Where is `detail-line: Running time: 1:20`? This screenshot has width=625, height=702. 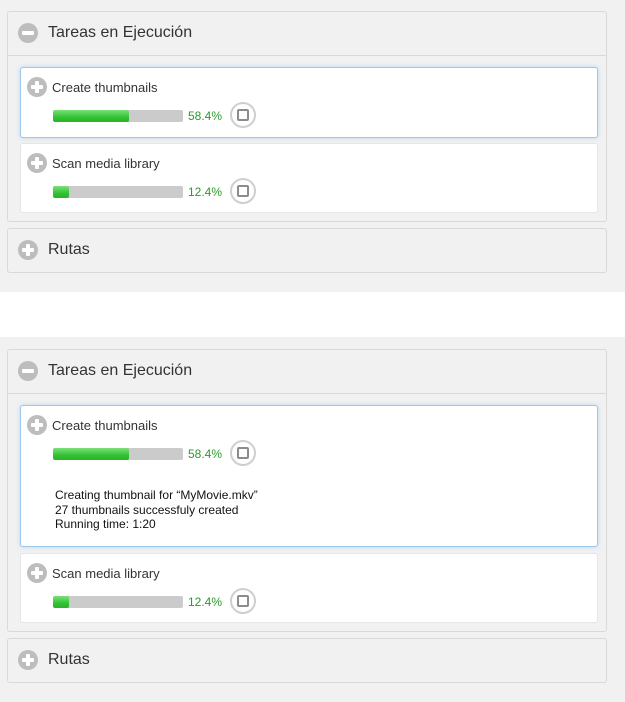 detail-line: Running time: 1:20 is located at coordinates (105, 524).